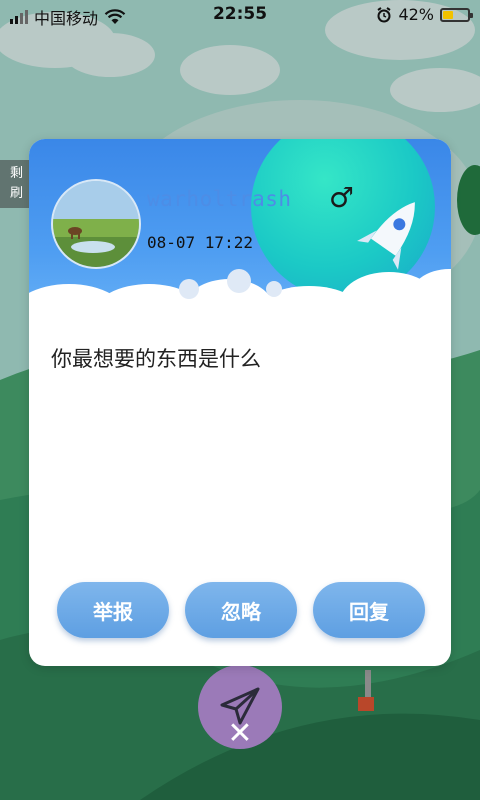 This screenshot has width=480, height=800. What do you see at coordinates (342, 197) in the screenshot?
I see `male-gender-icon: ♂` at bounding box center [342, 197].